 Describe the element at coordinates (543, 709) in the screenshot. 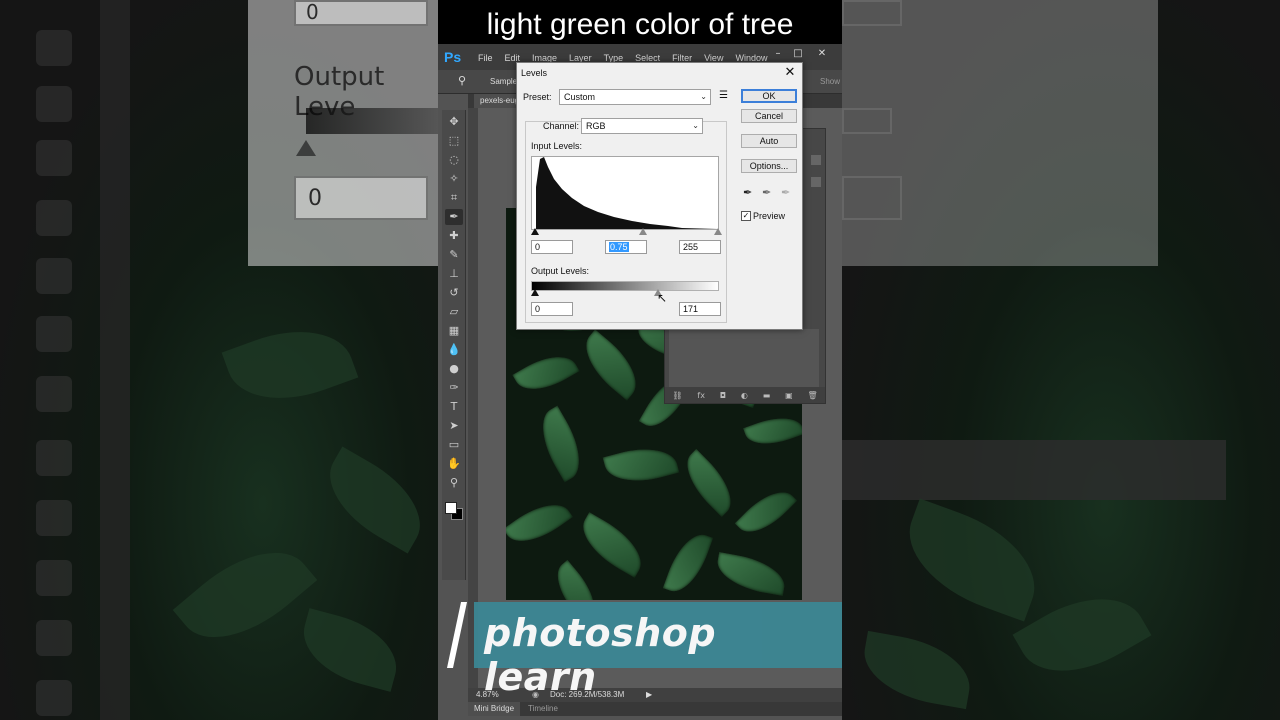

I see `tab-timeline: Timeline` at that location.